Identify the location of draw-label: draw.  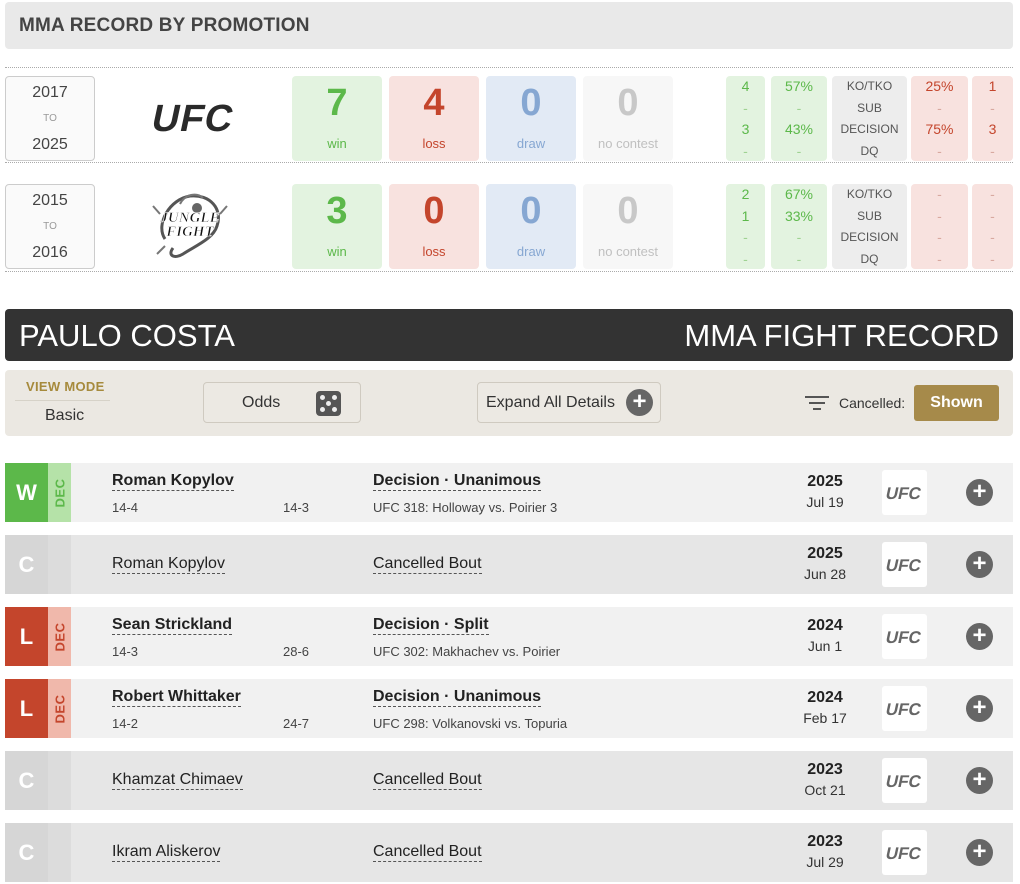
(531, 251).